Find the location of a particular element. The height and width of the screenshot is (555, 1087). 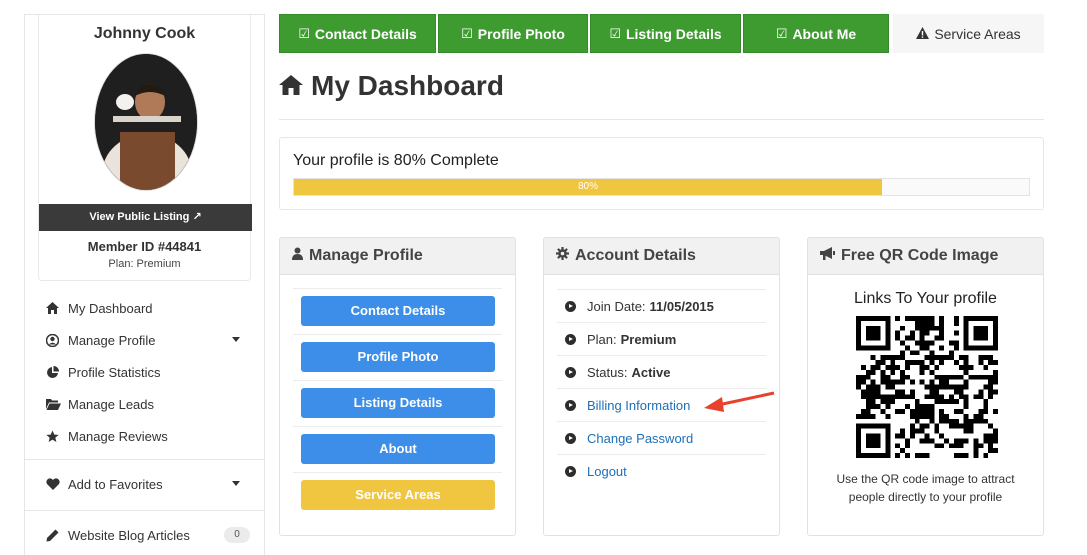

plan-value: Premium is located at coordinates (648, 339).